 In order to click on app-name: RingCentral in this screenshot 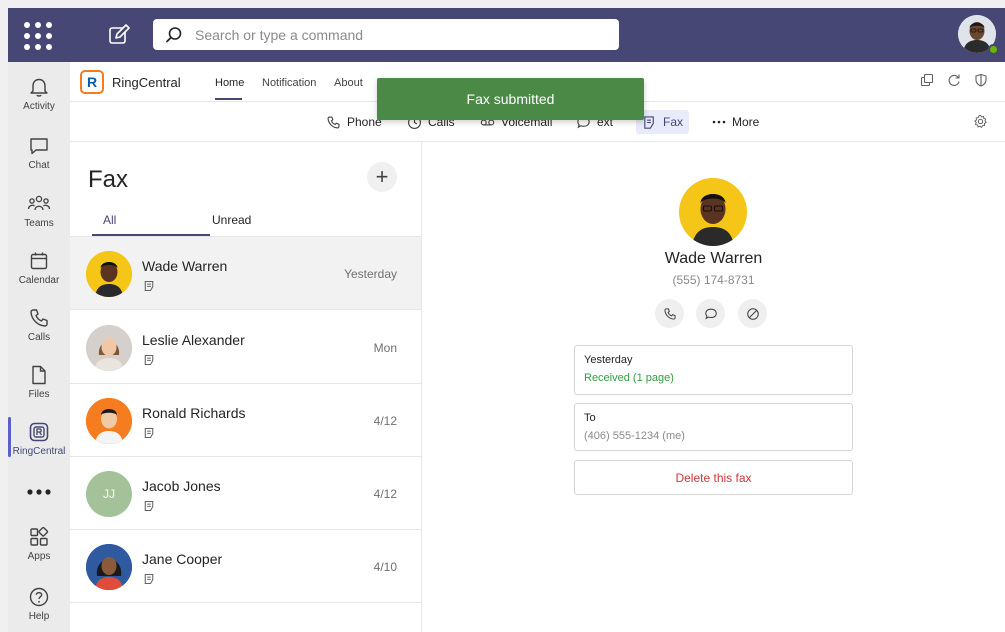, I will do `click(146, 82)`.